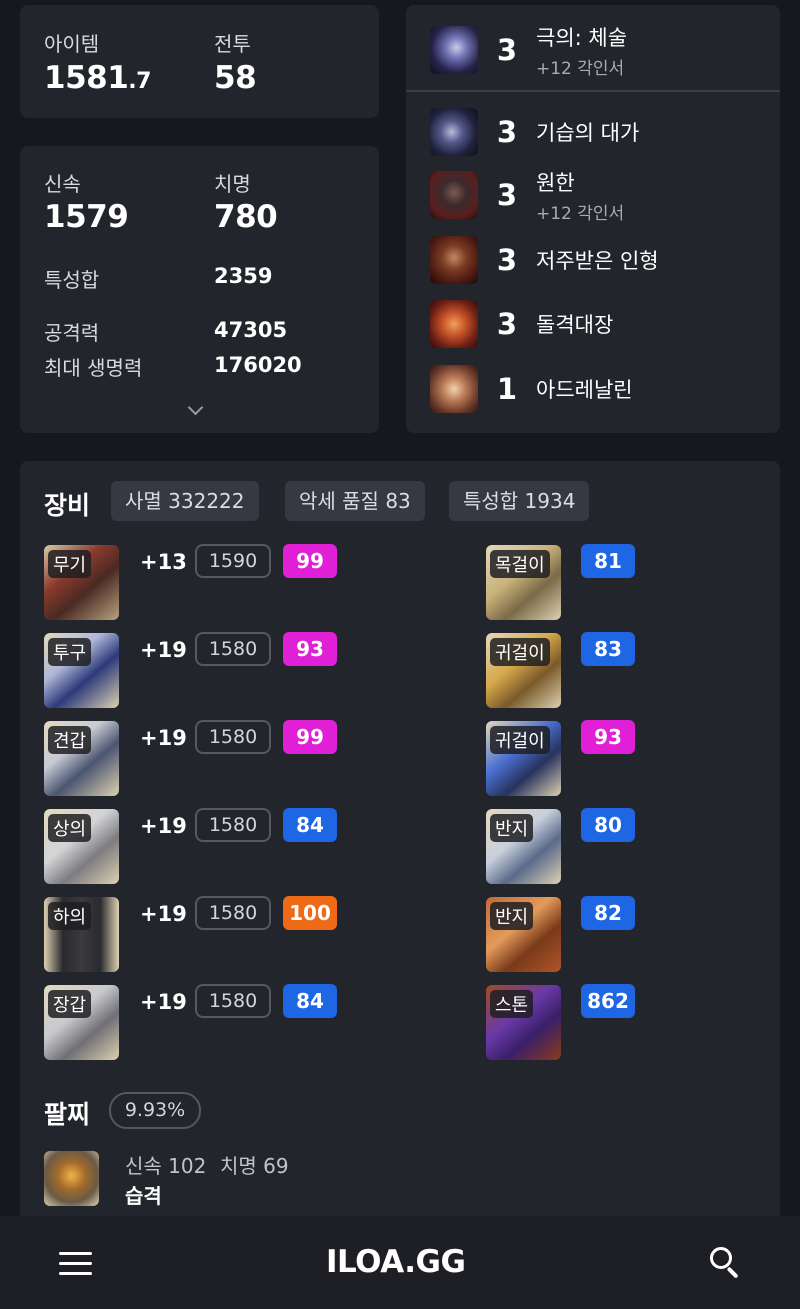  What do you see at coordinates (86, 217) in the screenshot?
I see `swiftness-value: 1579` at bounding box center [86, 217].